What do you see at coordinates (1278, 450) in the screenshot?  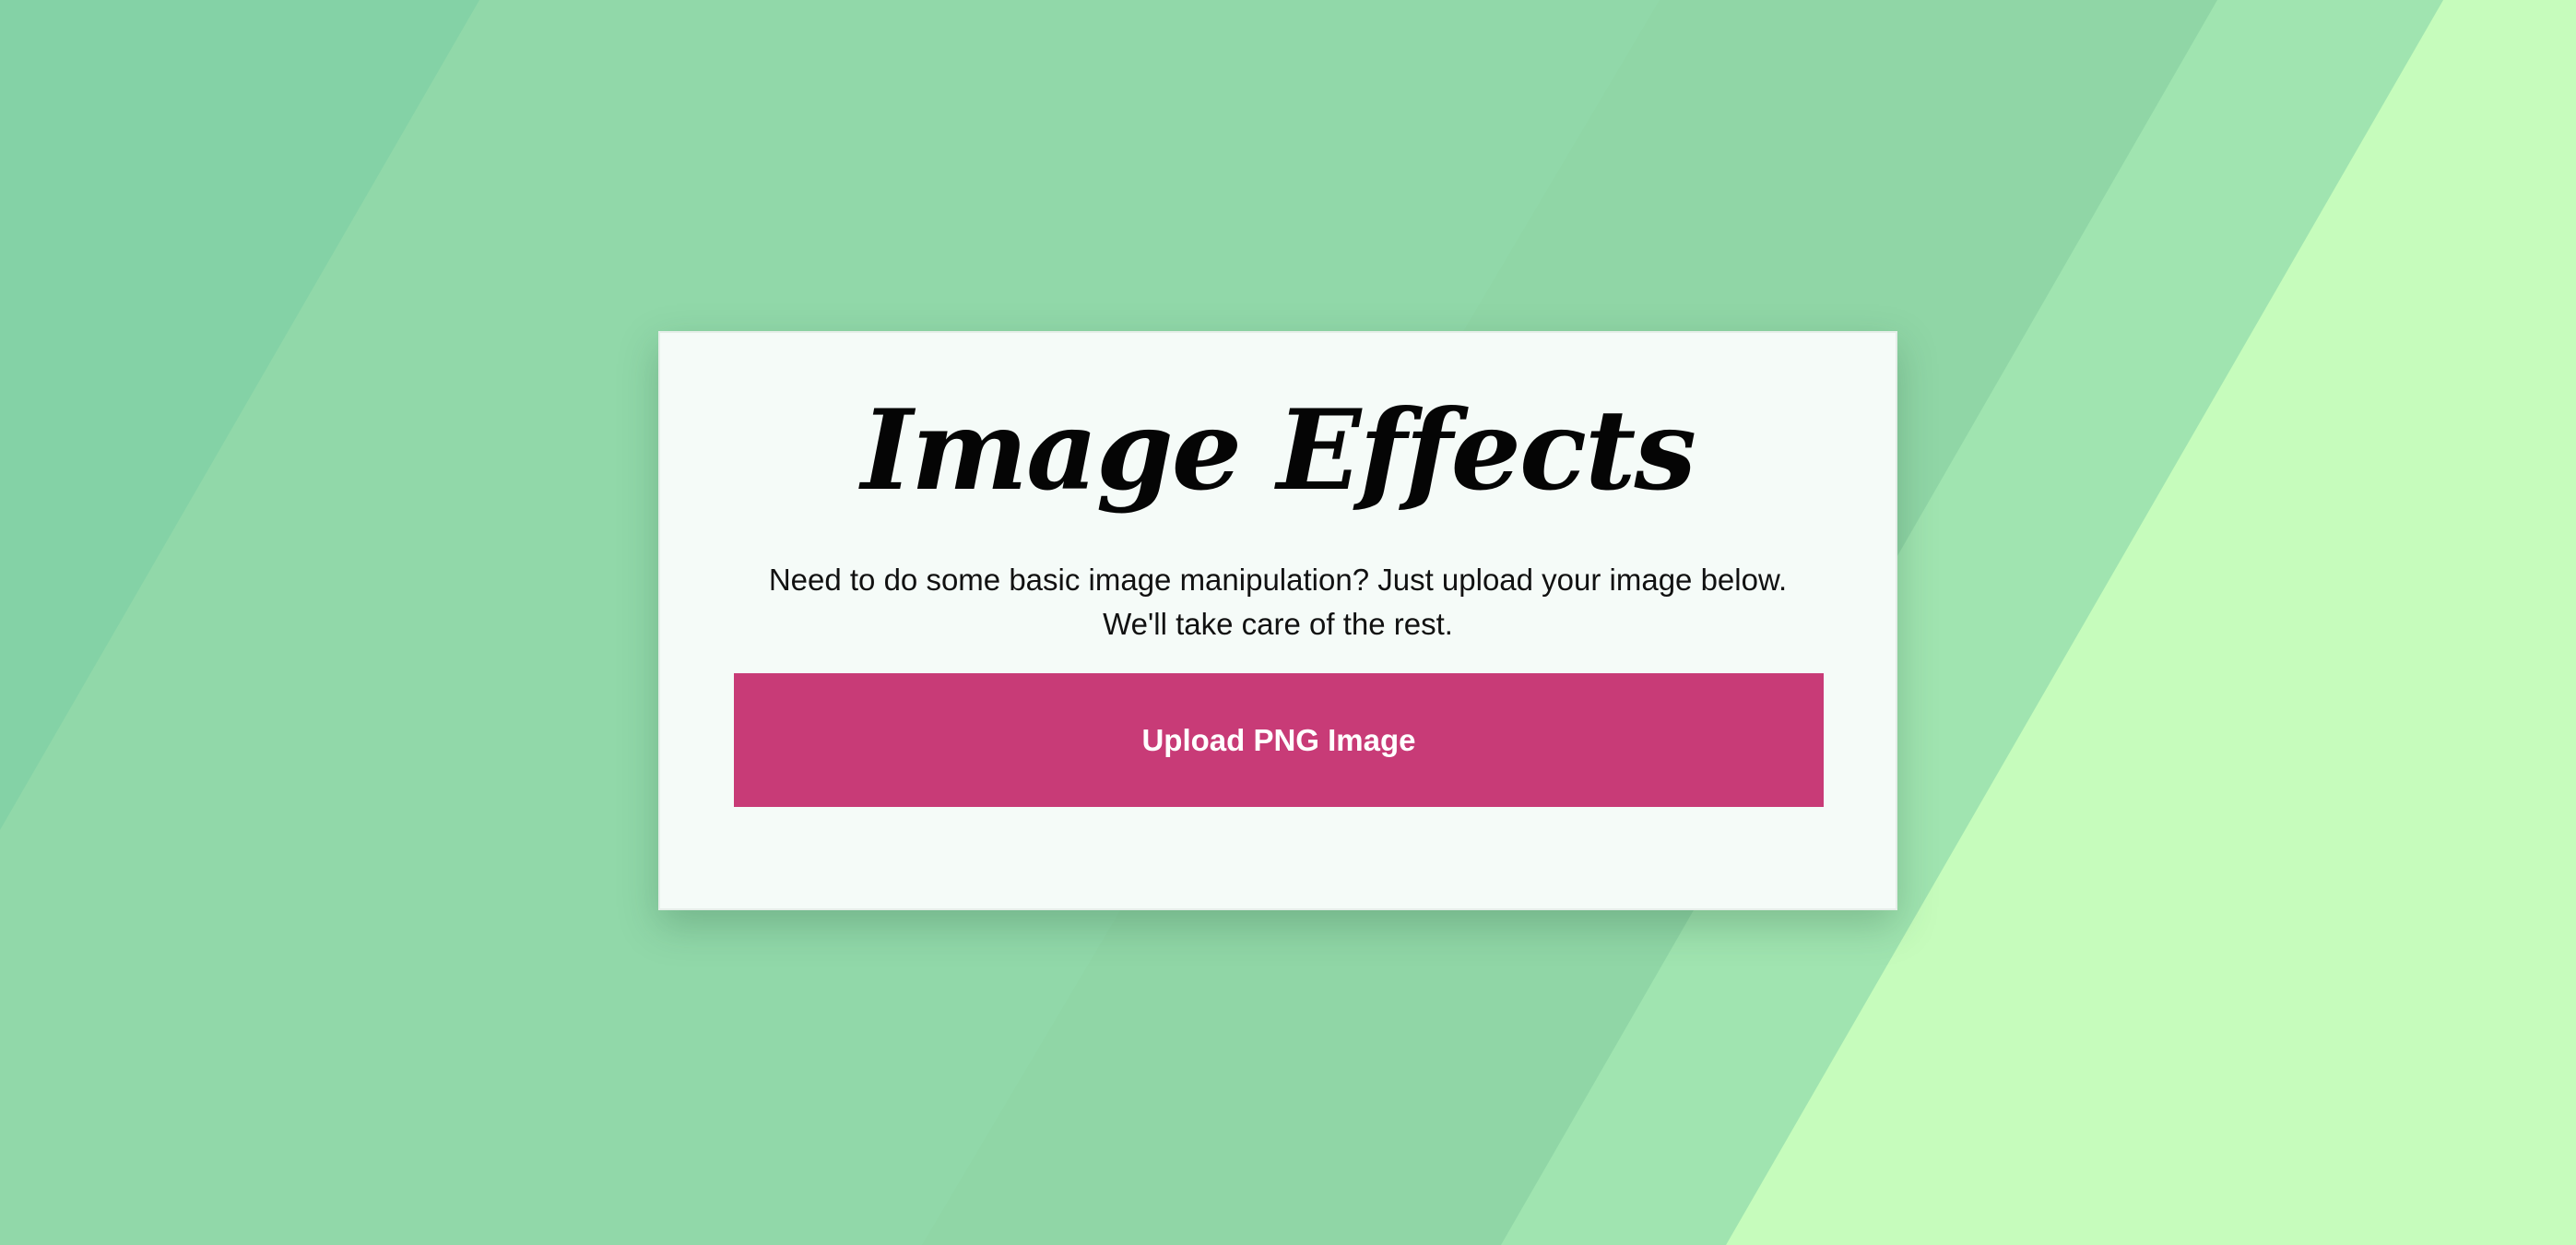 I see `page-title: Image Effects` at bounding box center [1278, 450].